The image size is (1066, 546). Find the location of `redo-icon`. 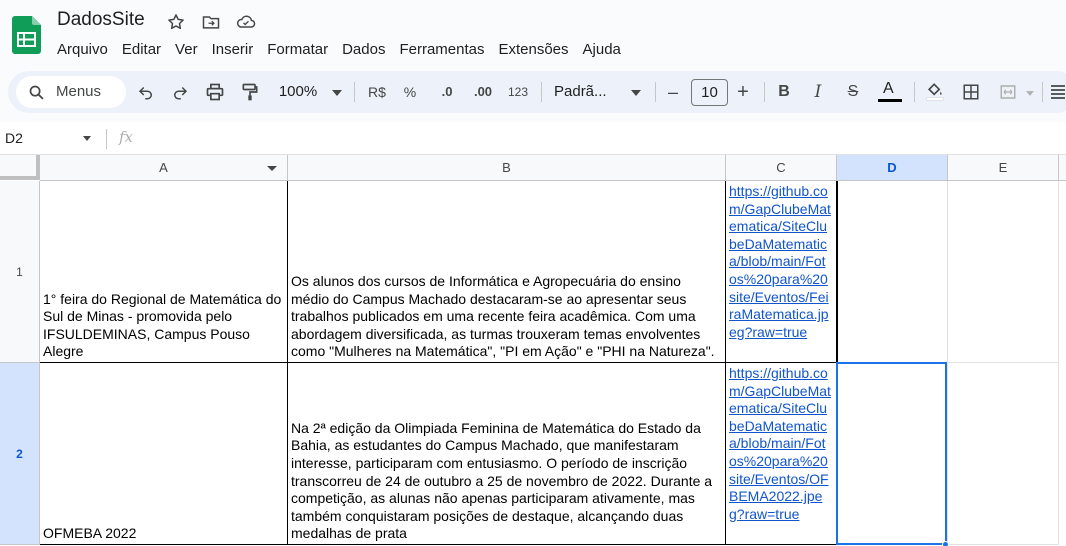

redo-icon is located at coordinates (180, 92).